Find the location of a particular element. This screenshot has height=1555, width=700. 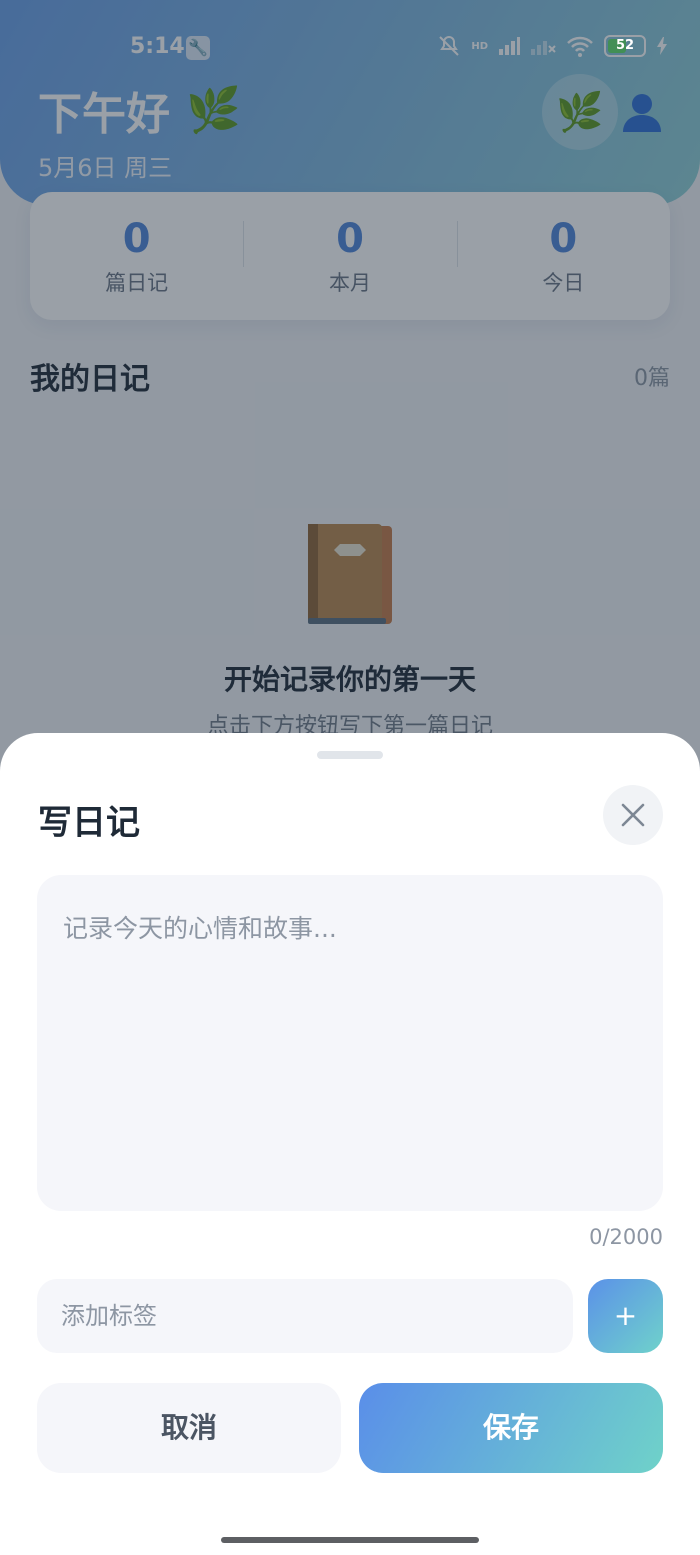

tag-input is located at coordinates (305, 1316).